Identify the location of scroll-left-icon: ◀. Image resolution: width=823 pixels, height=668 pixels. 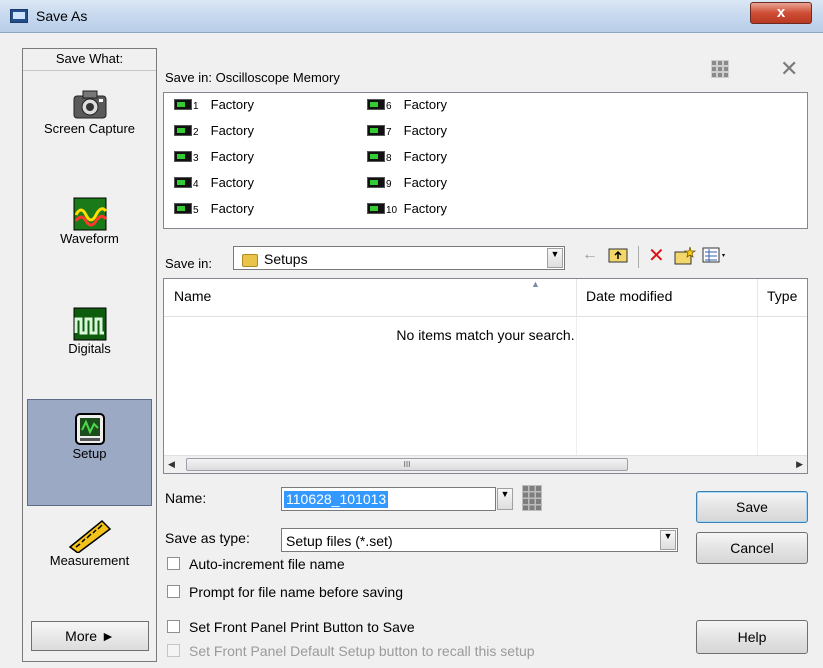
(171, 464).